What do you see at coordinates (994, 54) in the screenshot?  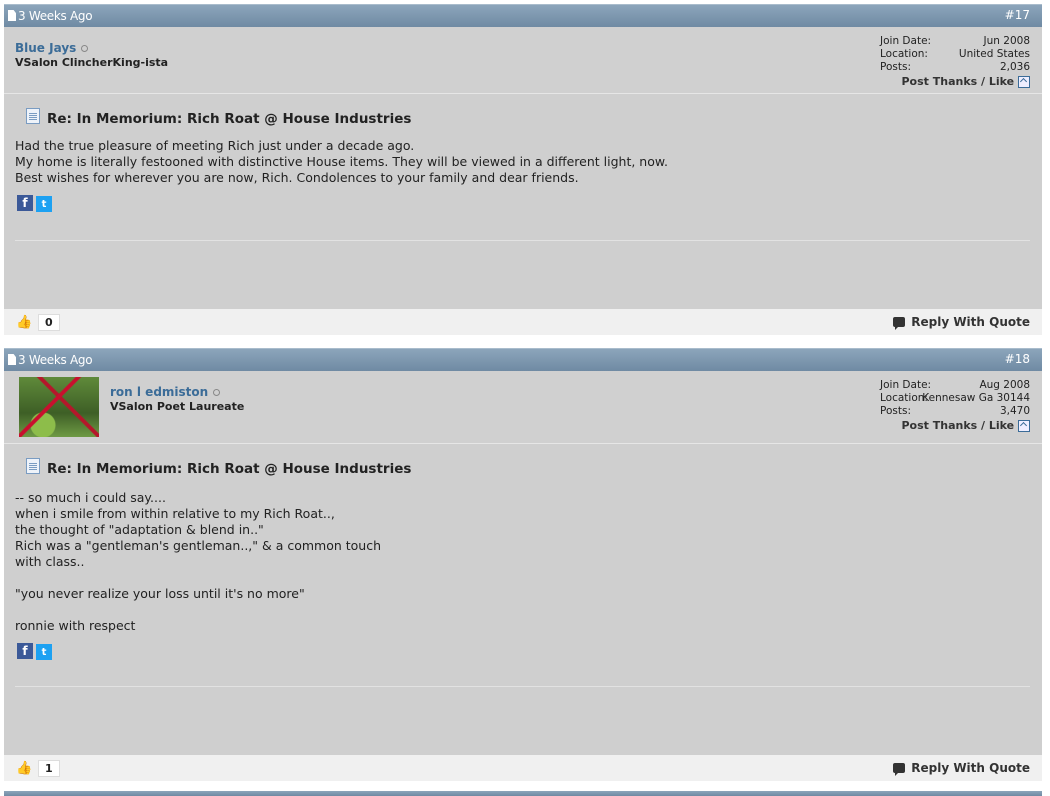 I see `location-value: United States` at bounding box center [994, 54].